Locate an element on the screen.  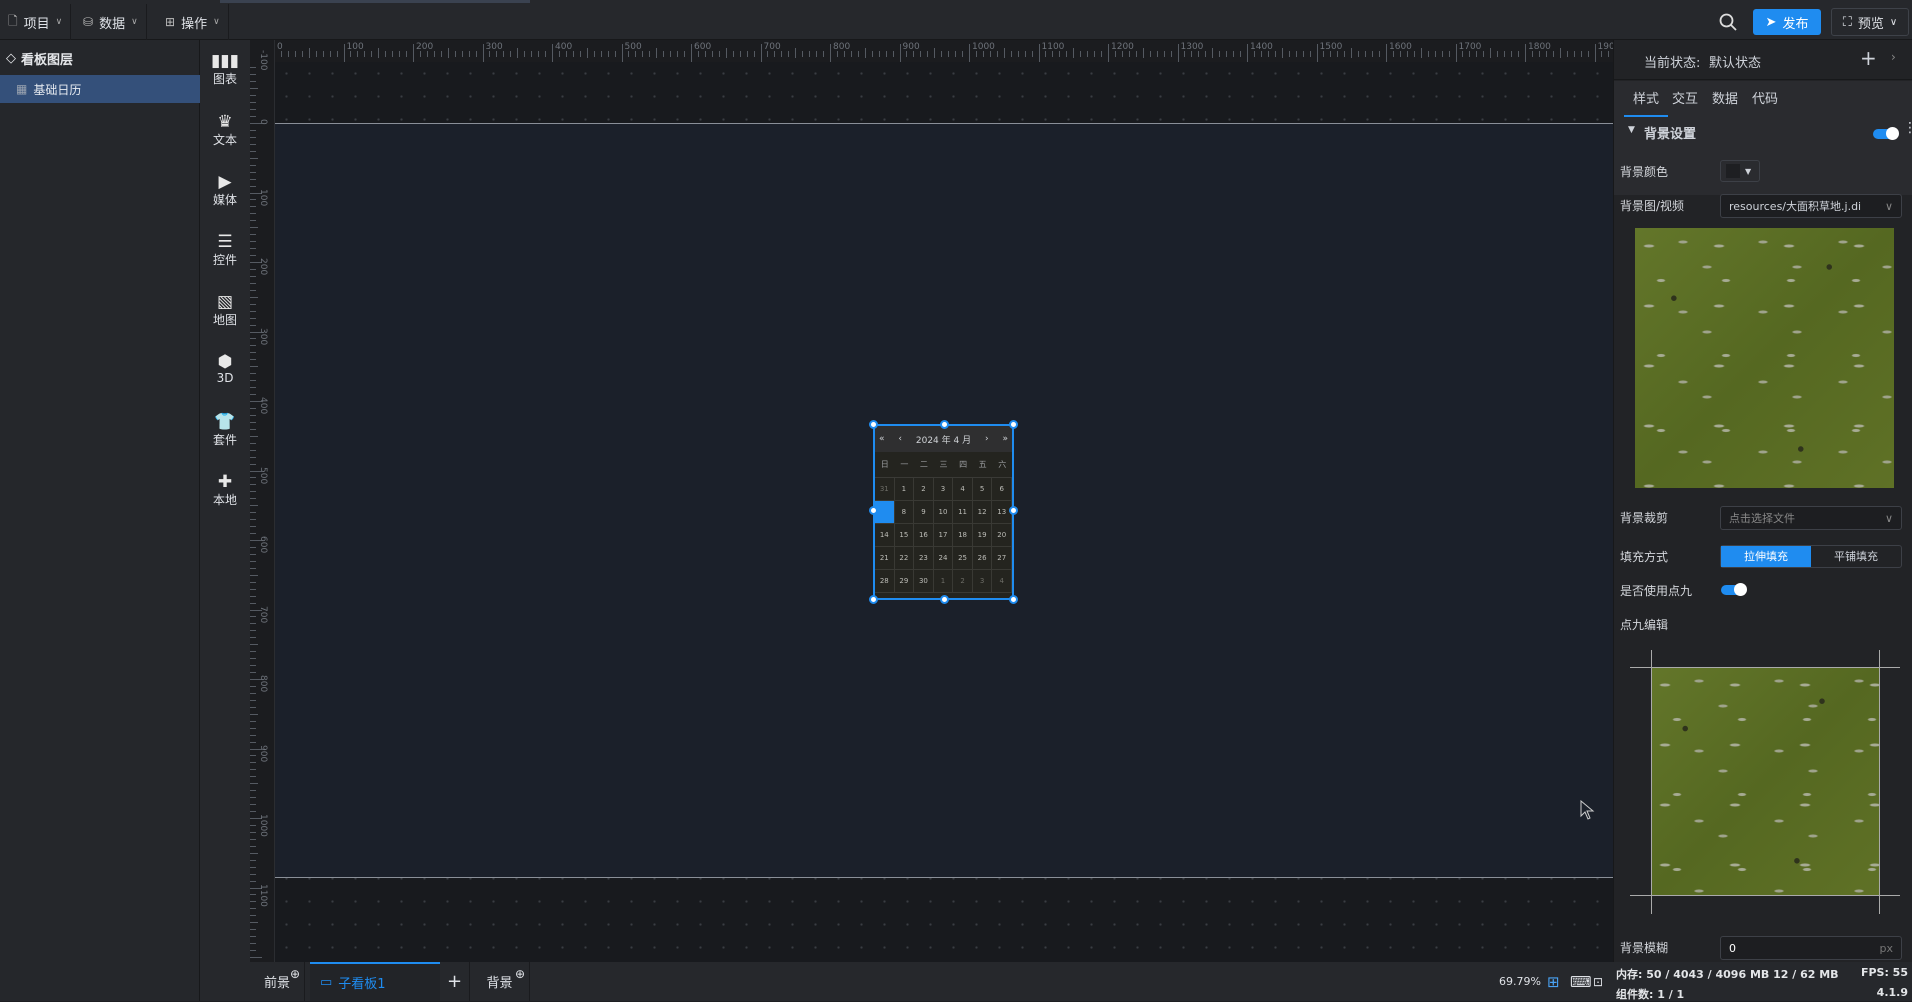
tab-interaction: 交互 is located at coordinates (1685, 100).